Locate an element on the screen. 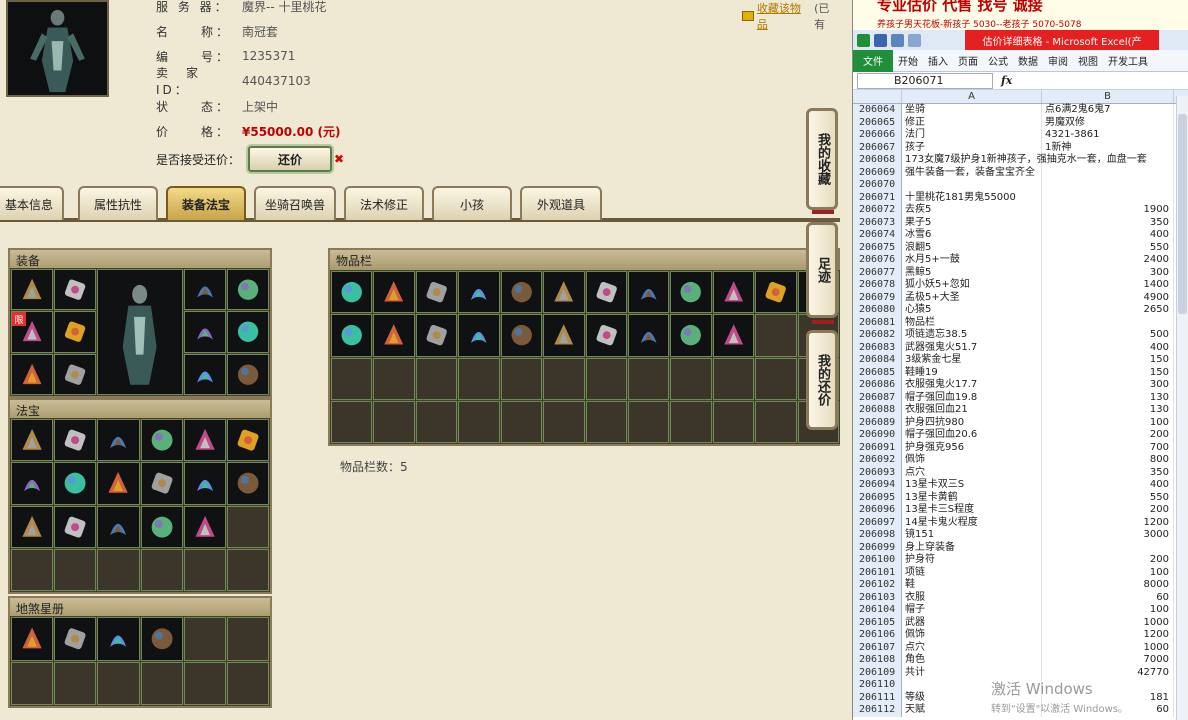 This screenshot has height=720, width=1188. cell-a: 鞋睡19 is located at coordinates (972, 372).